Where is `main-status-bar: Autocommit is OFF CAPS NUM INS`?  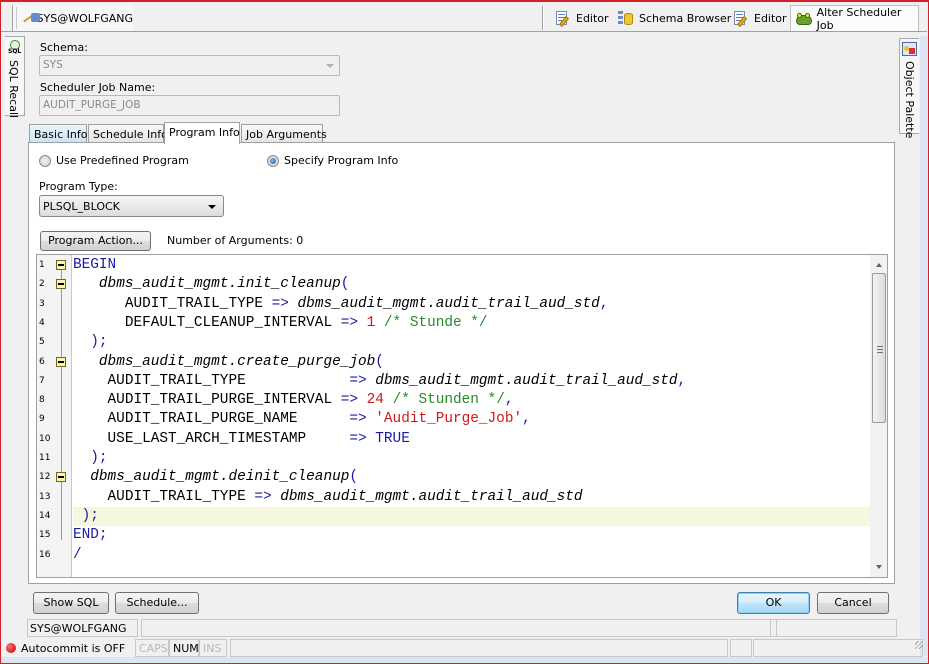 main-status-bar: Autocommit is OFF CAPS NUM INS is located at coordinates (464, 647).